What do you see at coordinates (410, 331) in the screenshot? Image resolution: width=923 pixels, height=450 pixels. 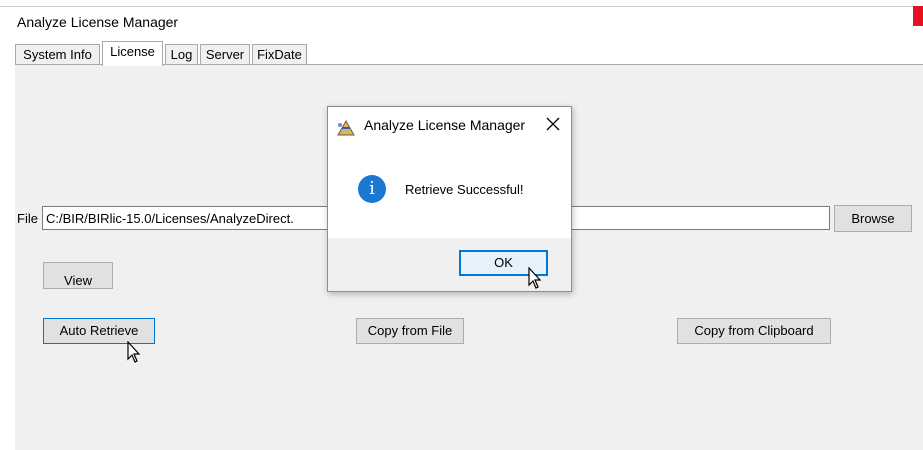 I see `copy-from-file-button: Copy from File` at bounding box center [410, 331].